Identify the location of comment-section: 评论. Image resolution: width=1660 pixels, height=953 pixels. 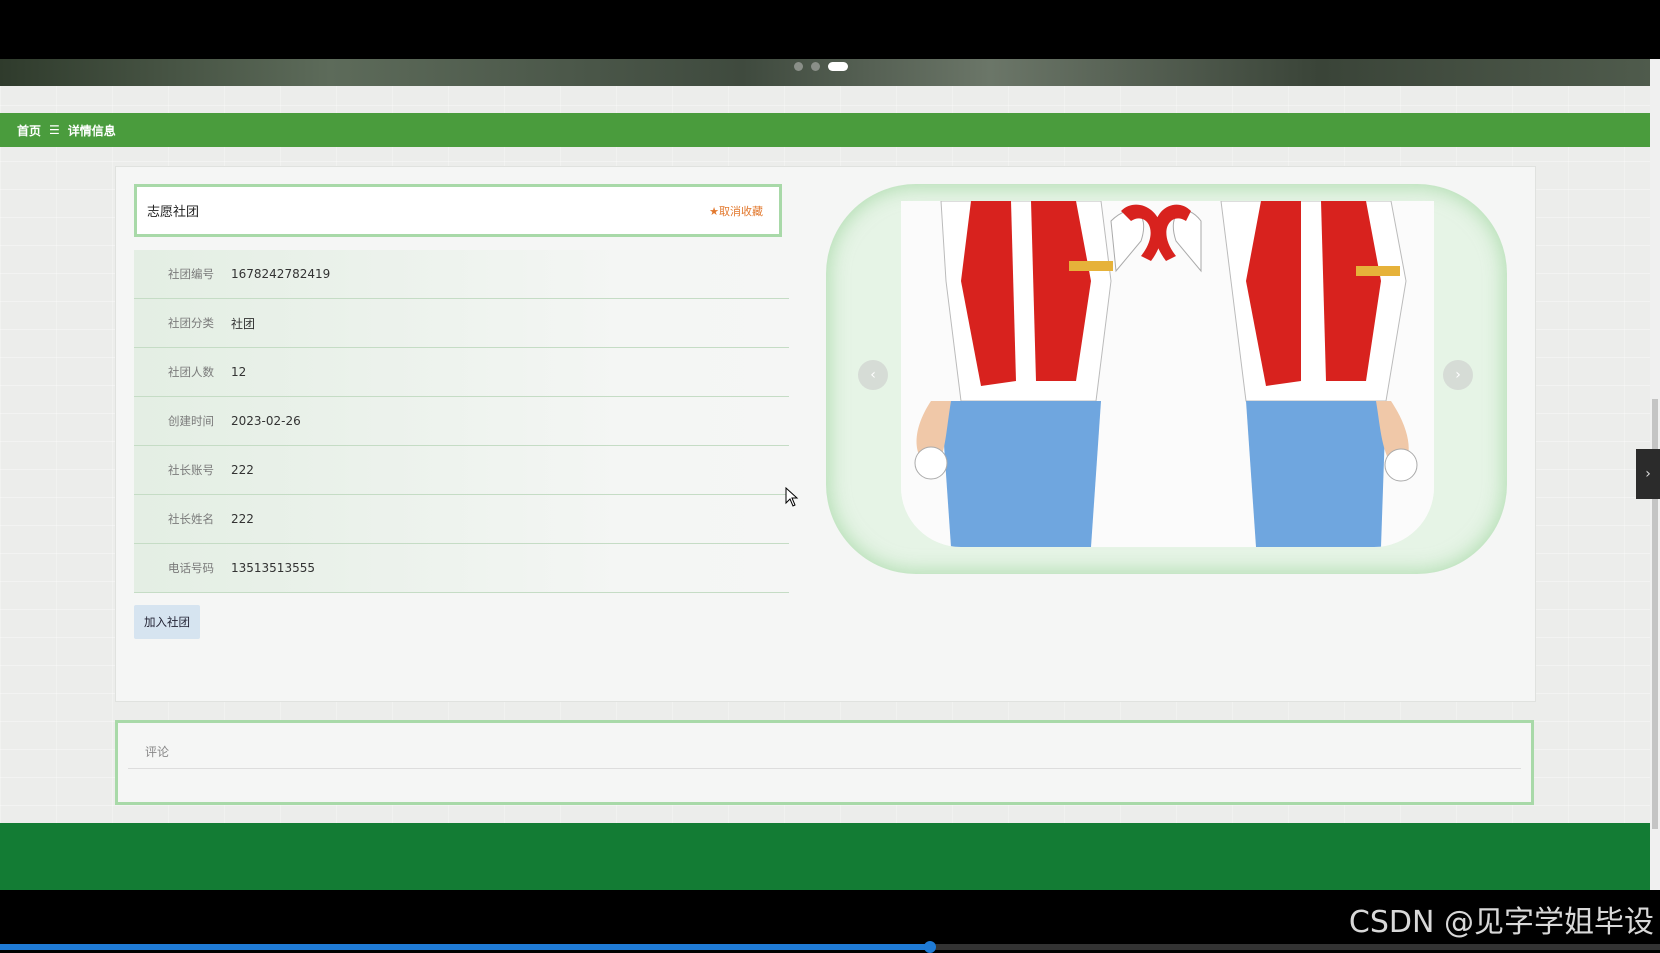
(824, 762).